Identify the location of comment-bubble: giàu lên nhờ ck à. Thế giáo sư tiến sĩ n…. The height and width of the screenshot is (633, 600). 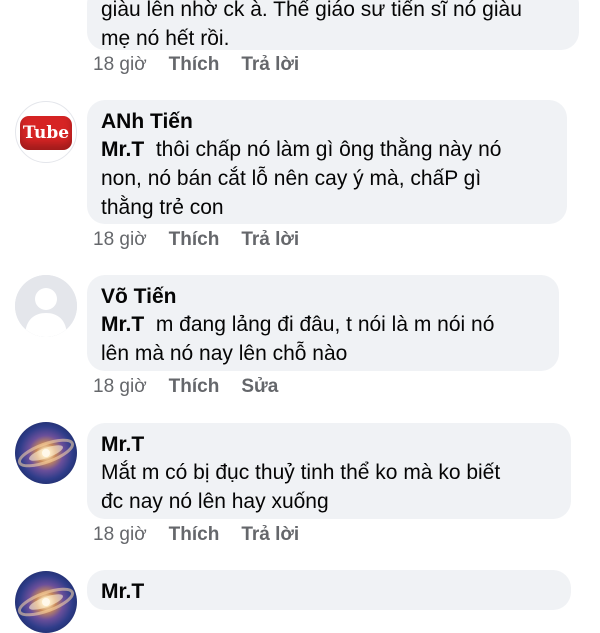
(333, 25).